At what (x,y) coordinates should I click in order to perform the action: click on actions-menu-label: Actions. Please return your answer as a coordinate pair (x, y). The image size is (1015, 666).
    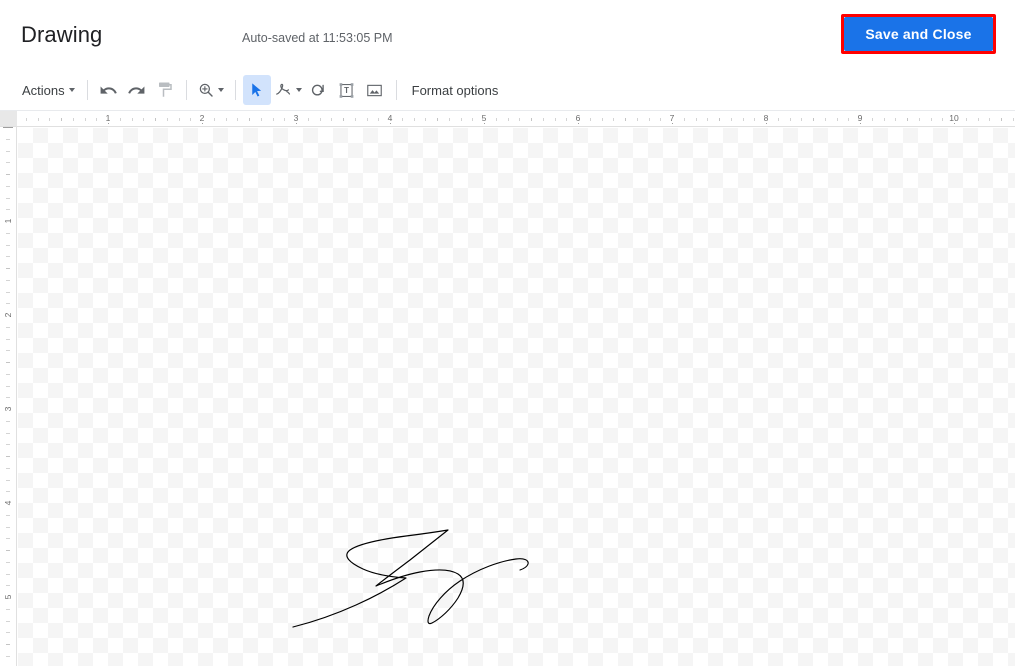
    Looking at the image, I should click on (43, 90).